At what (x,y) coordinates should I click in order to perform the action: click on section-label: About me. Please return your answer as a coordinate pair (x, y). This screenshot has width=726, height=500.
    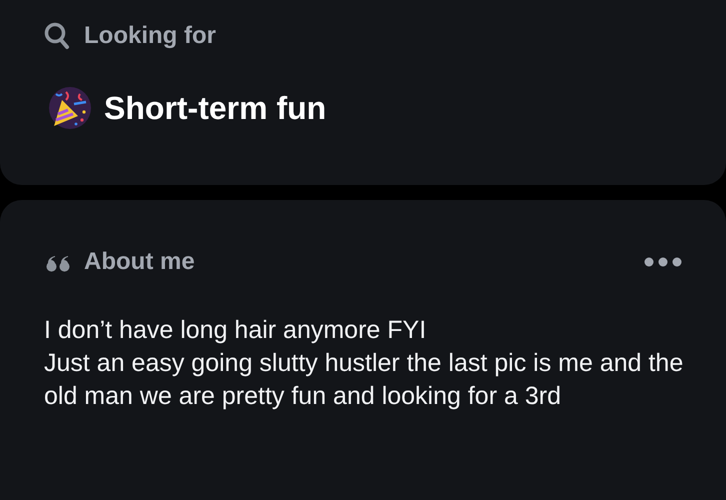
    Looking at the image, I should click on (139, 262).